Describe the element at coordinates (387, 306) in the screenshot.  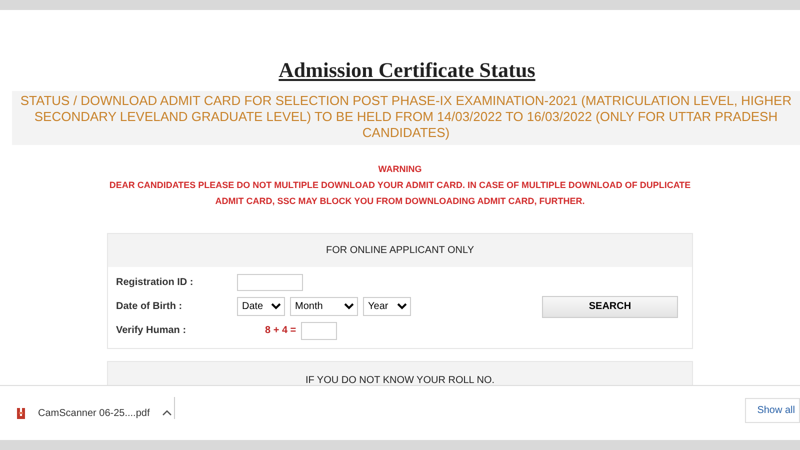
I see `dropdown: Year` at that location.